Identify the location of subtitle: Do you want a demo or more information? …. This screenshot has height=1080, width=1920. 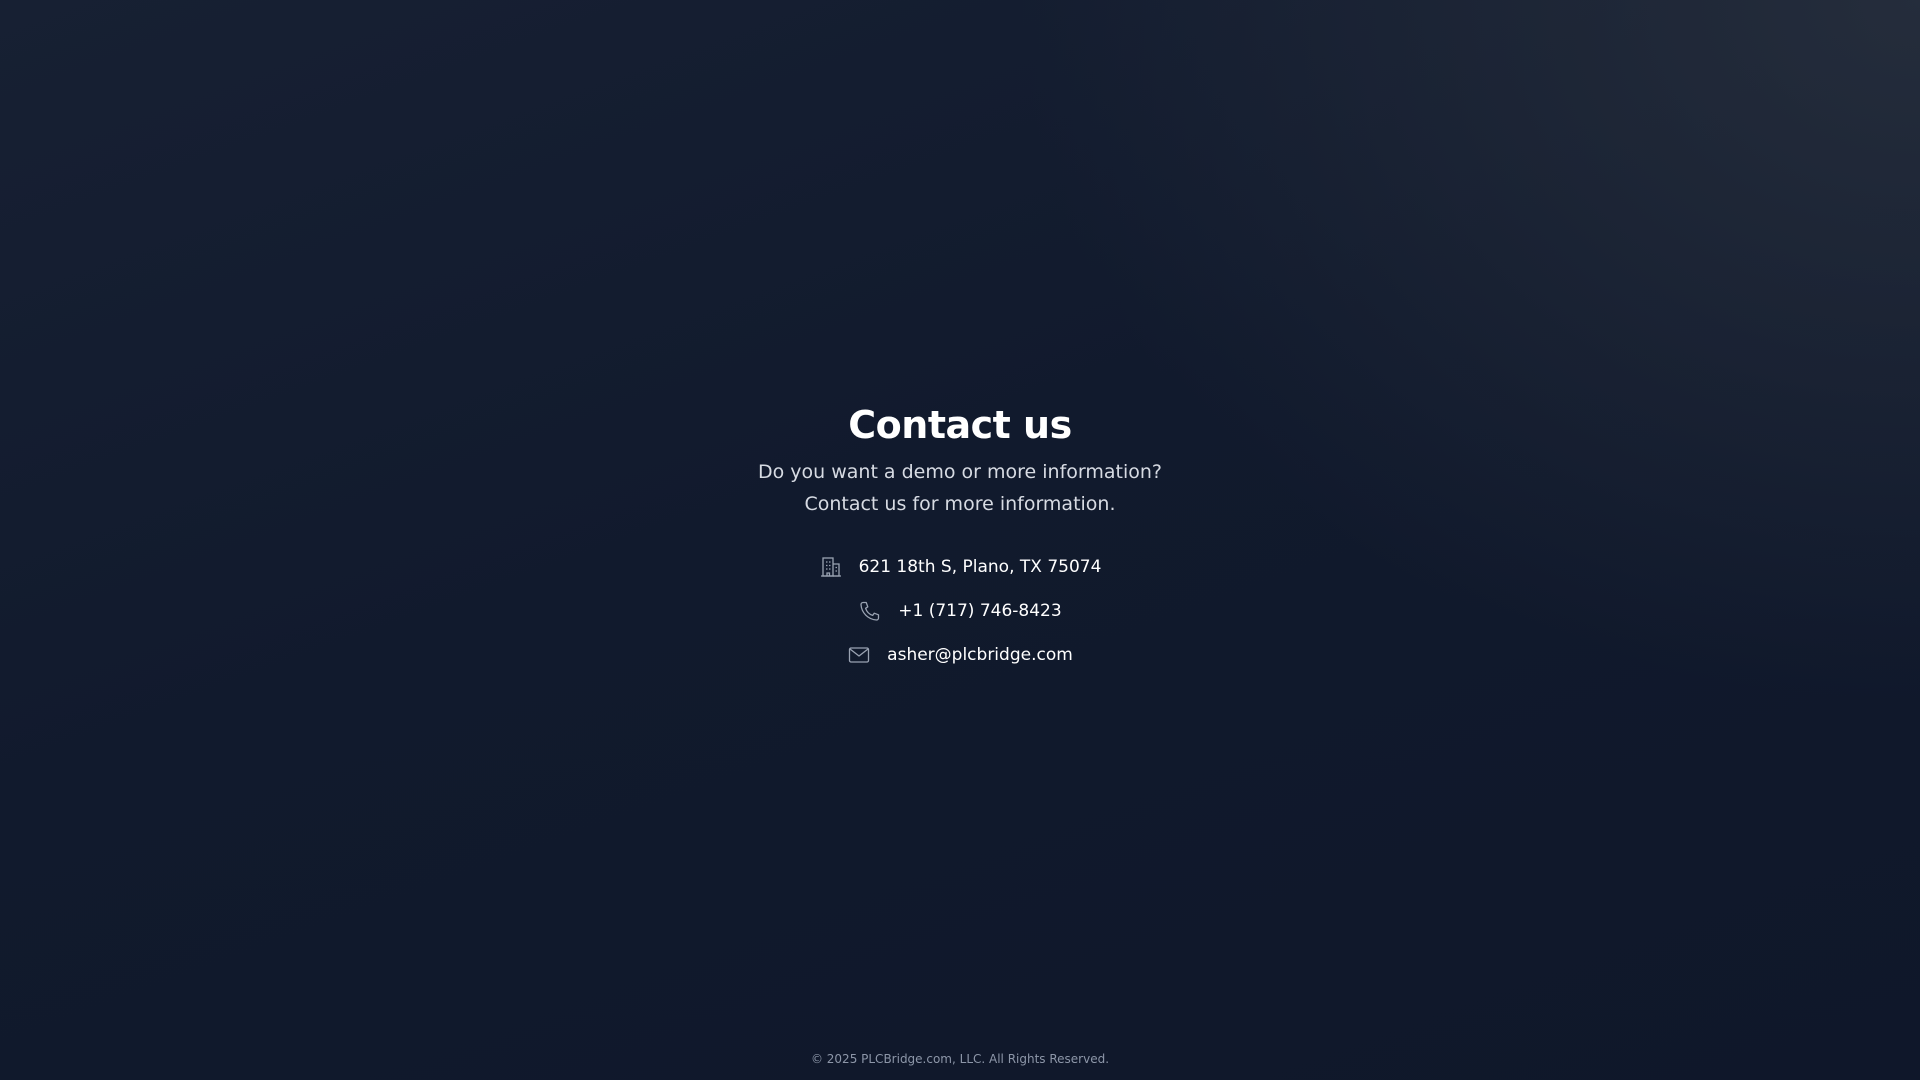
(960, 488).